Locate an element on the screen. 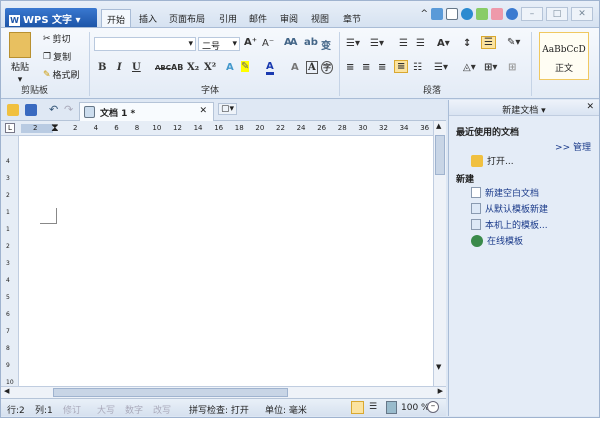  tab-home: 开始 is located at coordinates (116, 18).